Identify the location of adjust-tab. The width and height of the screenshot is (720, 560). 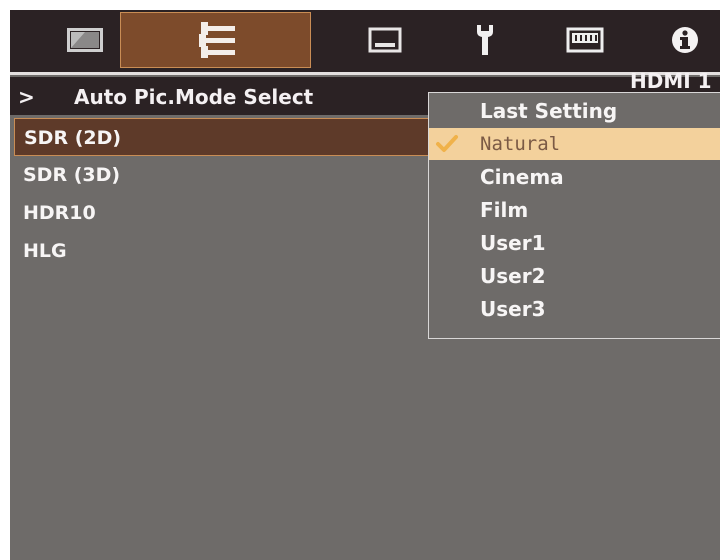
(215, 40).